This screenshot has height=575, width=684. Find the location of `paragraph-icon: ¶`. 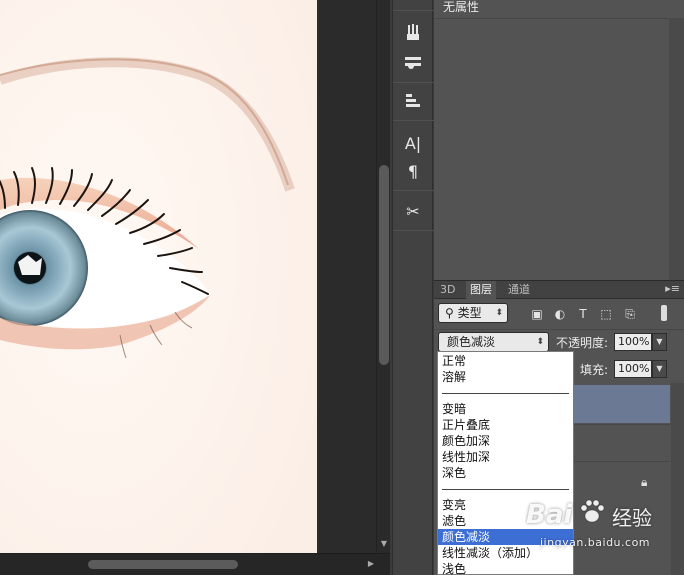

paragraph-icon: ¶ is located at coordinates (413, 172).